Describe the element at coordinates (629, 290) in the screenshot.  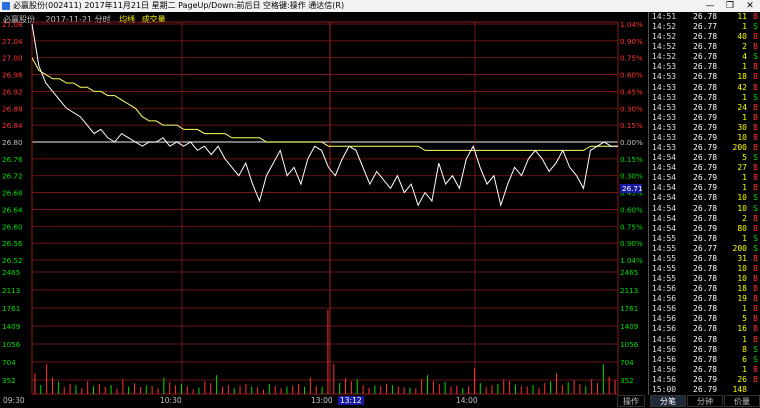
I see `volume-tick-label-right: 2113` at that location.